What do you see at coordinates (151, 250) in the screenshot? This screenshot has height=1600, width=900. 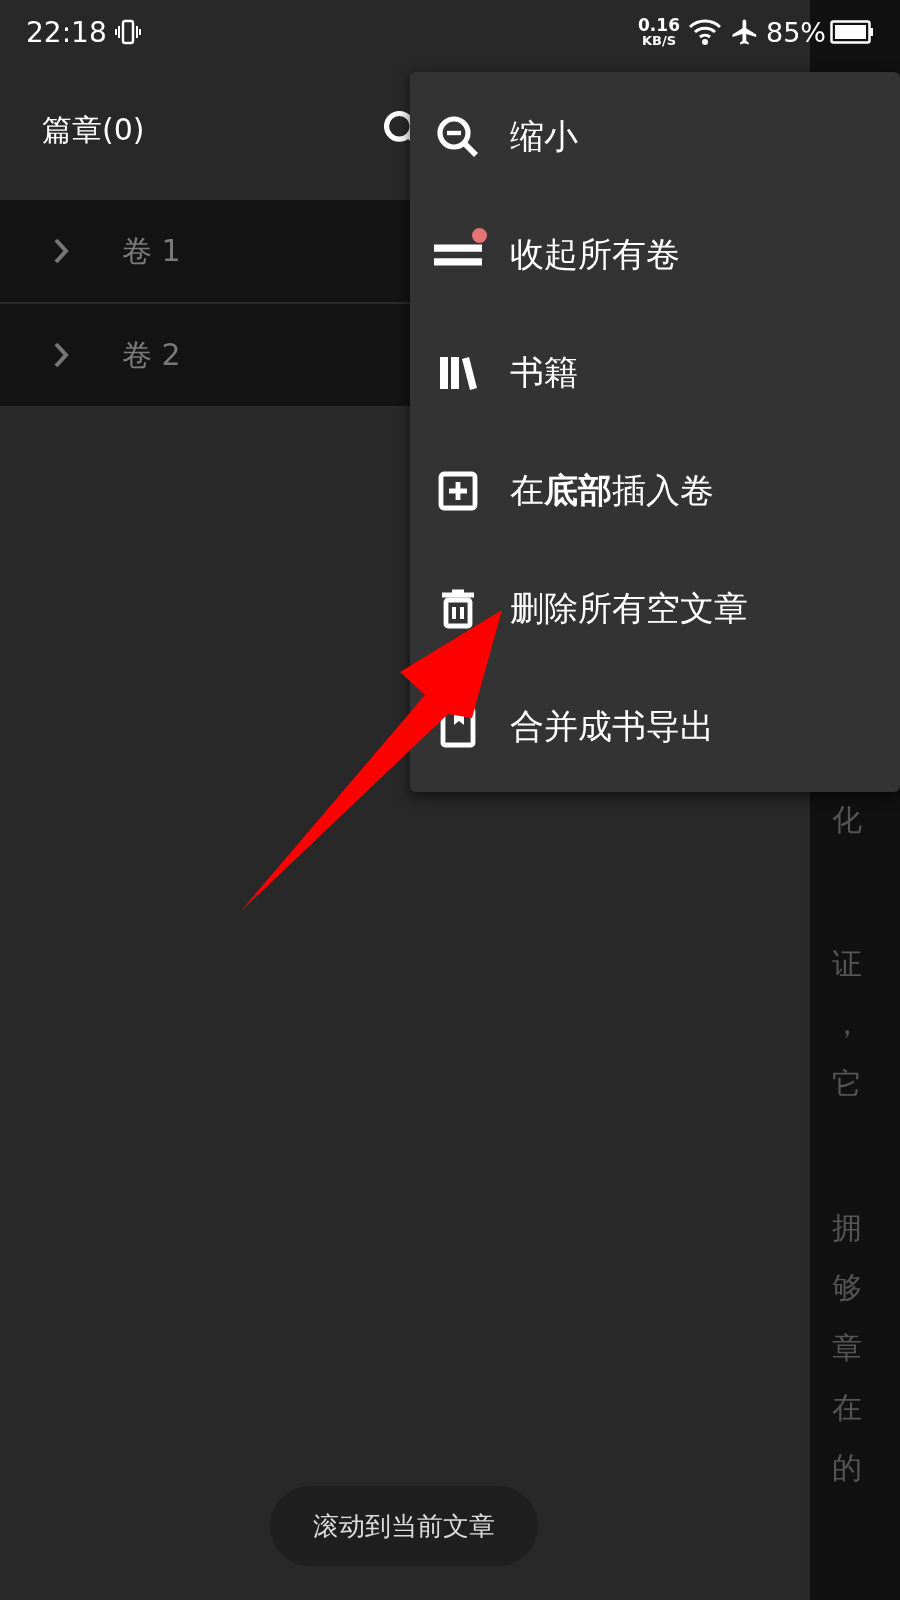 I see `volume-label: 卷 1` at bounding box center [151, 250].